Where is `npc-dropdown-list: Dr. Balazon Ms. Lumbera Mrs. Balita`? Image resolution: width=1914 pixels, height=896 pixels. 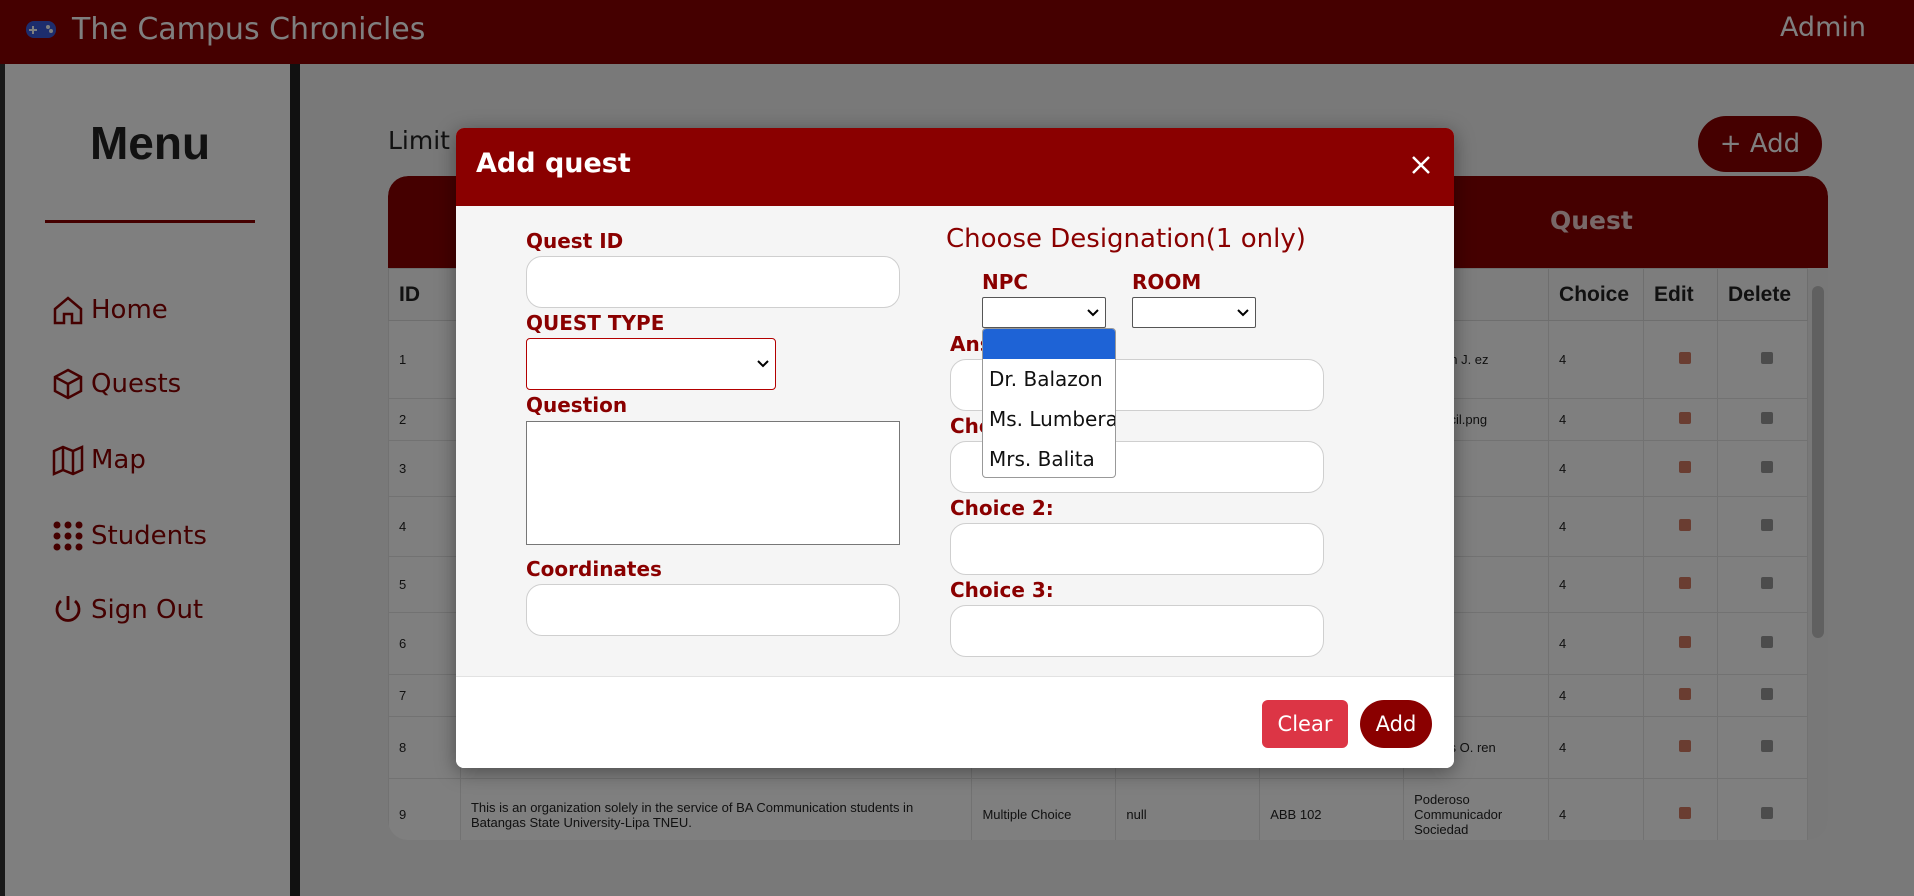
npc-dropdown-list: Dr. Balazon Ms. Lumbera Mrs. Balita is located at coordinates (1049, 403).